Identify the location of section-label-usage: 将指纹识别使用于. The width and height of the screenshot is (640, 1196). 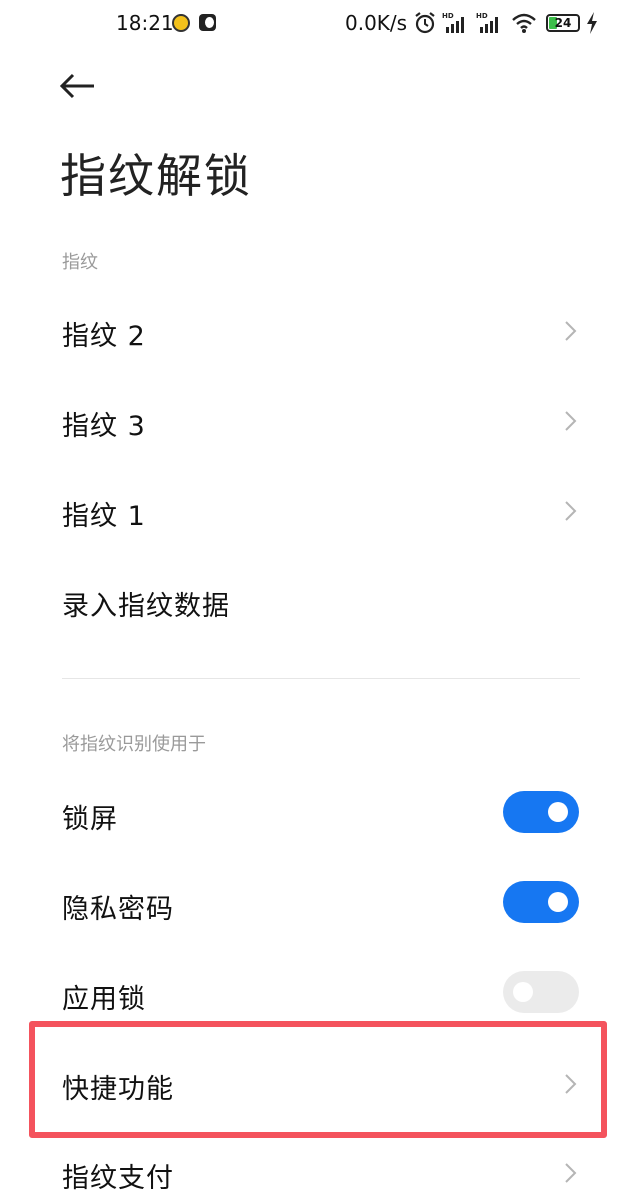
(134, 744).